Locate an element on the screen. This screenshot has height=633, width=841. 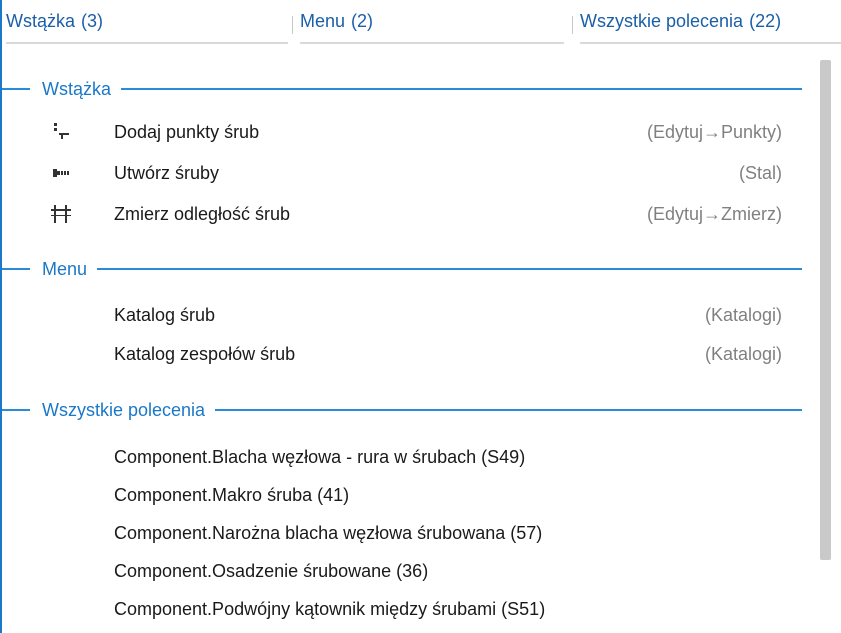
tab-ribbon-label: Wstążka is located at coordinates (41, 20).